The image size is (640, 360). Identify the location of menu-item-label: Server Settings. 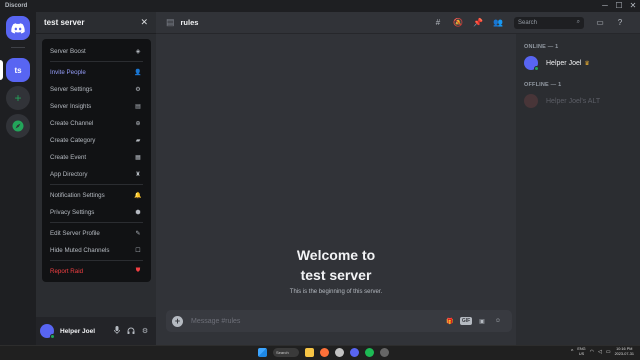
(71, 89).